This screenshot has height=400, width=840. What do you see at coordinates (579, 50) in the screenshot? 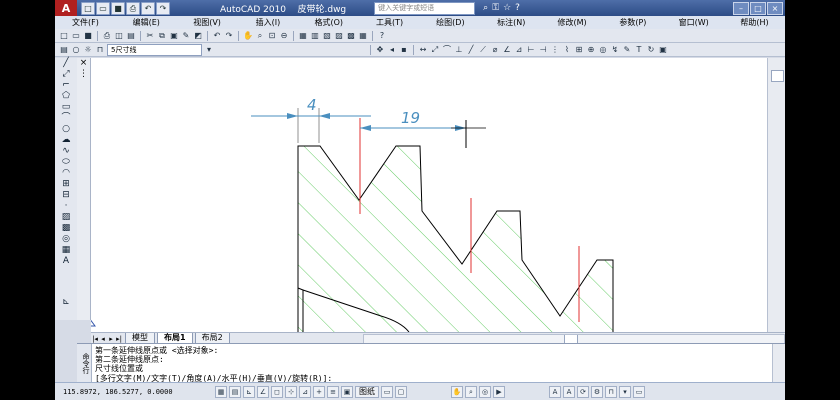
I see `tolerance-icon: ⊞` at bounding box center [579, 50].